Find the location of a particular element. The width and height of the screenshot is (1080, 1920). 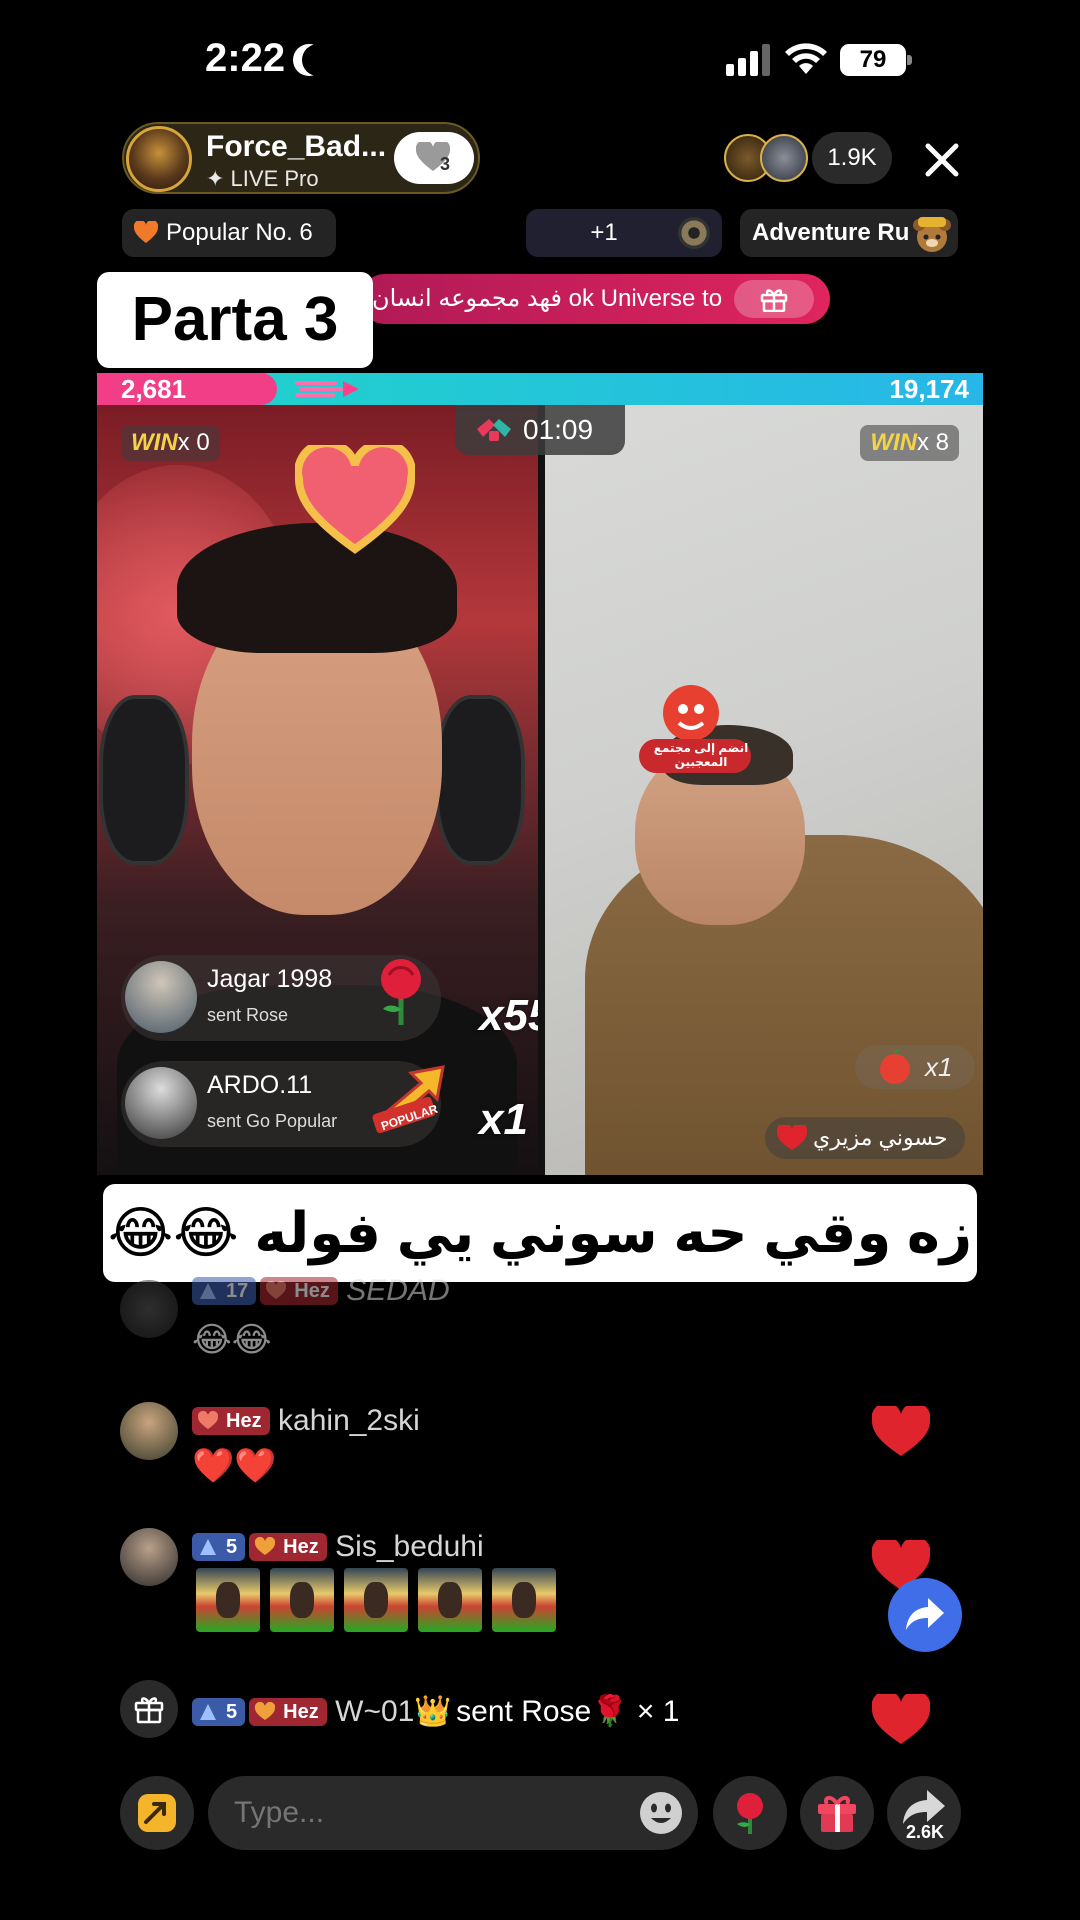

popular-rank-pill: Popular No. 6 is located at coordinates (229, 233).